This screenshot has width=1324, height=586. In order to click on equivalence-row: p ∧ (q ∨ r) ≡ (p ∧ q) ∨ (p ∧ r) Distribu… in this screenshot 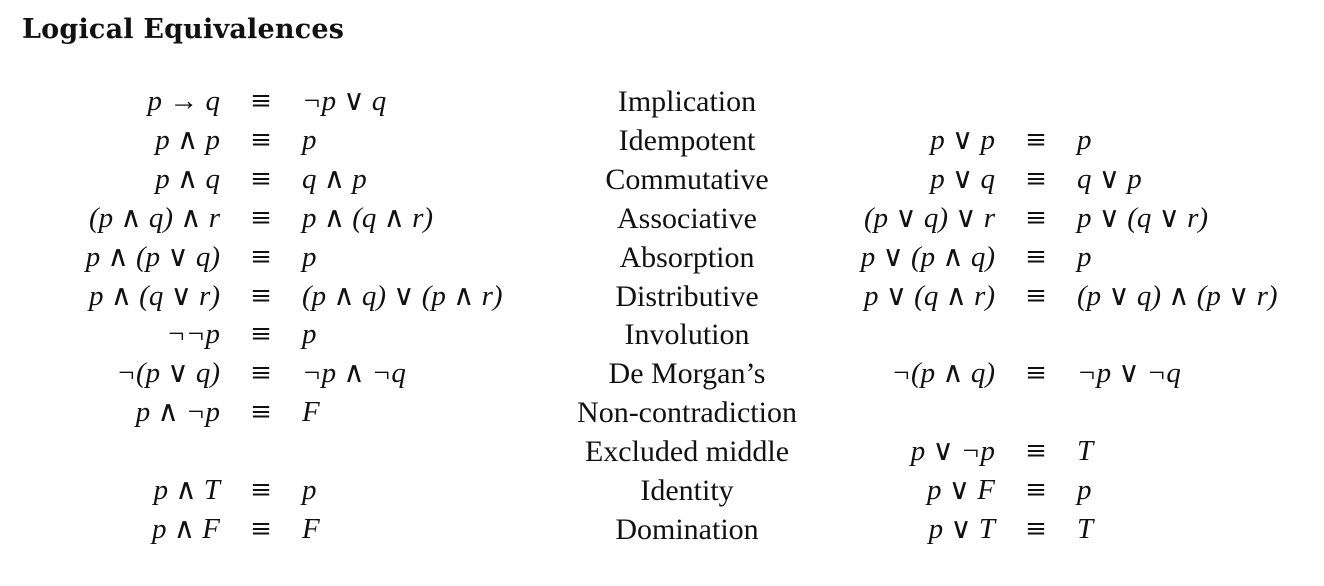, I will do `click(662, 296)`.